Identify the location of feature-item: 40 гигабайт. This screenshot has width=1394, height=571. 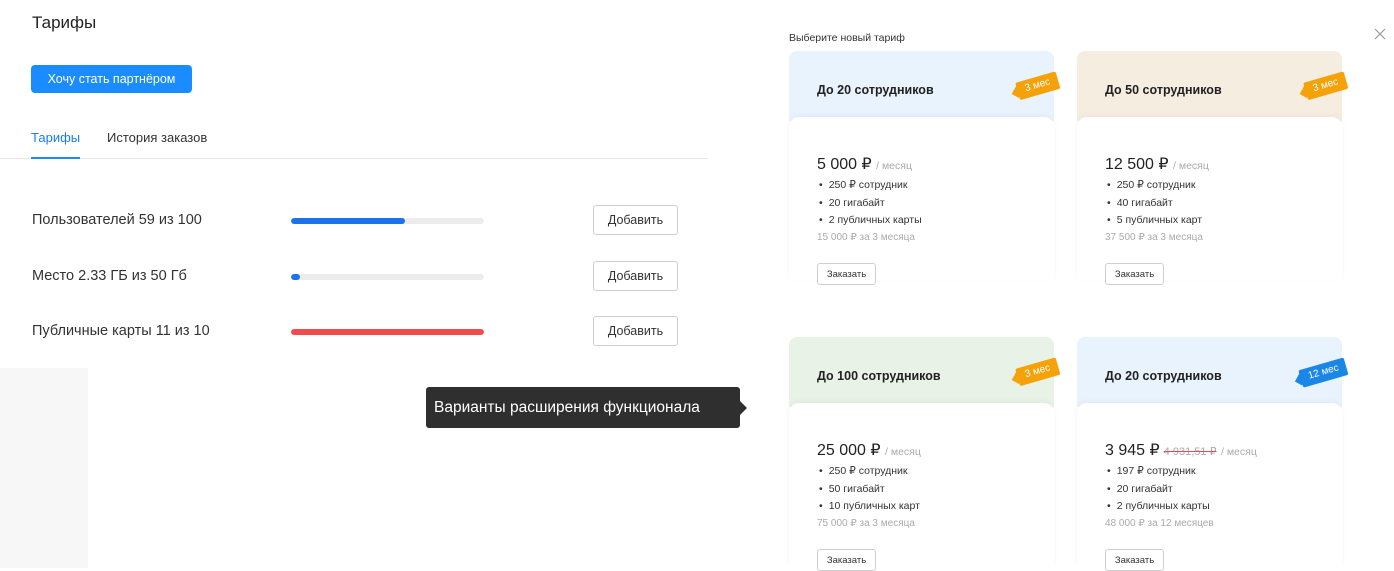
(1154, 204).